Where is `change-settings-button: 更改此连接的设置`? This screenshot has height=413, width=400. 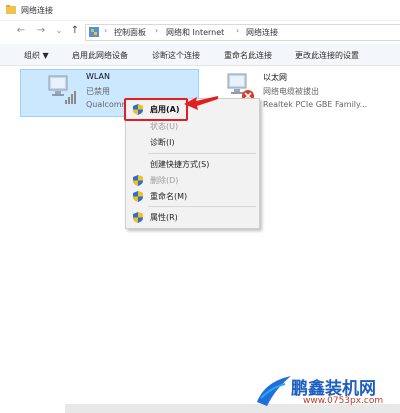
change-settings-button: 更改此连接的设置 is located at coordinates (327, 55).